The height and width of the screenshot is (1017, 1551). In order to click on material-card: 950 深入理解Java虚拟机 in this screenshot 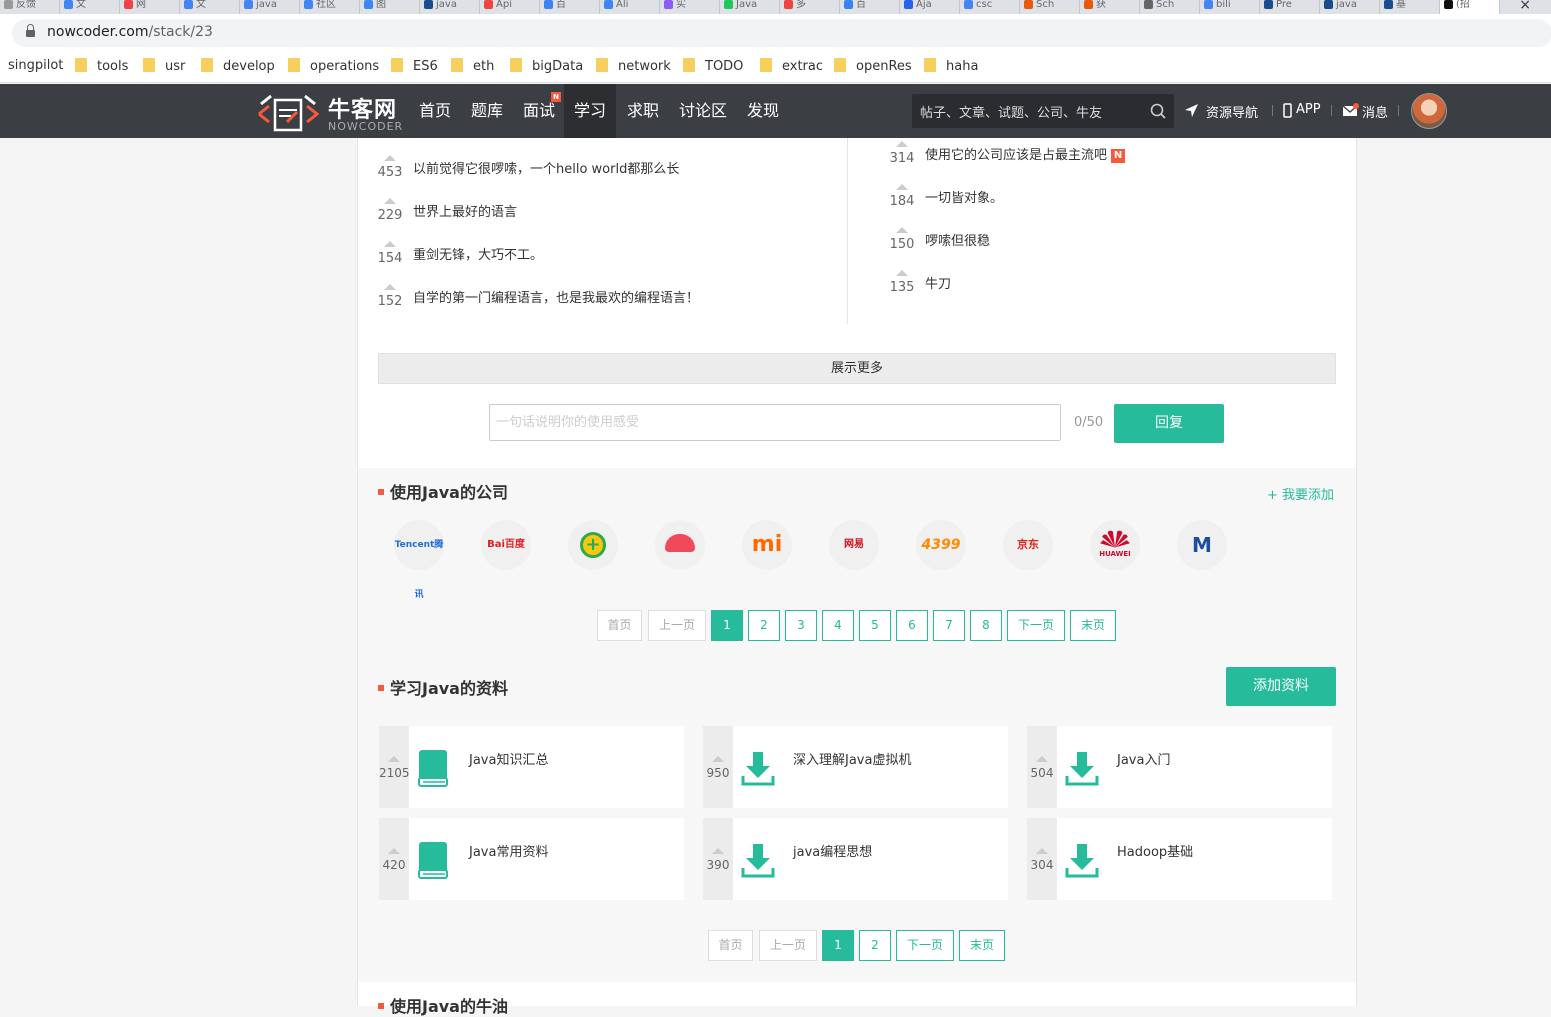, I will do `click(855, 767)`.